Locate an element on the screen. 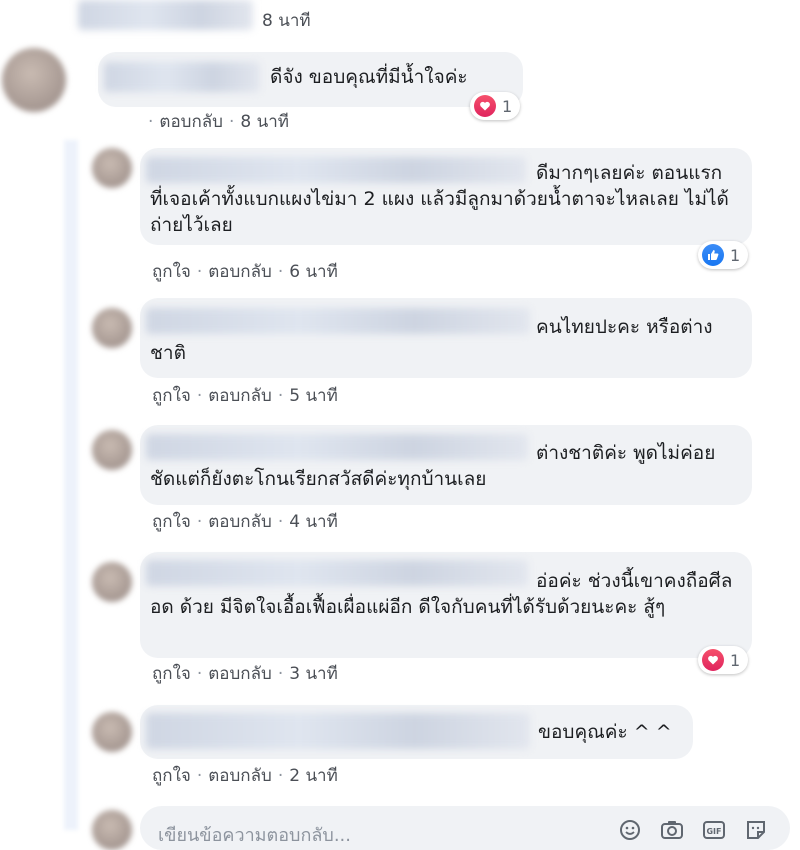 The image size is (800, 850). comment-text: ดีจัง ขอบคุณที่มีน้ำใจค่ะ is located at coordinates (369, 77).